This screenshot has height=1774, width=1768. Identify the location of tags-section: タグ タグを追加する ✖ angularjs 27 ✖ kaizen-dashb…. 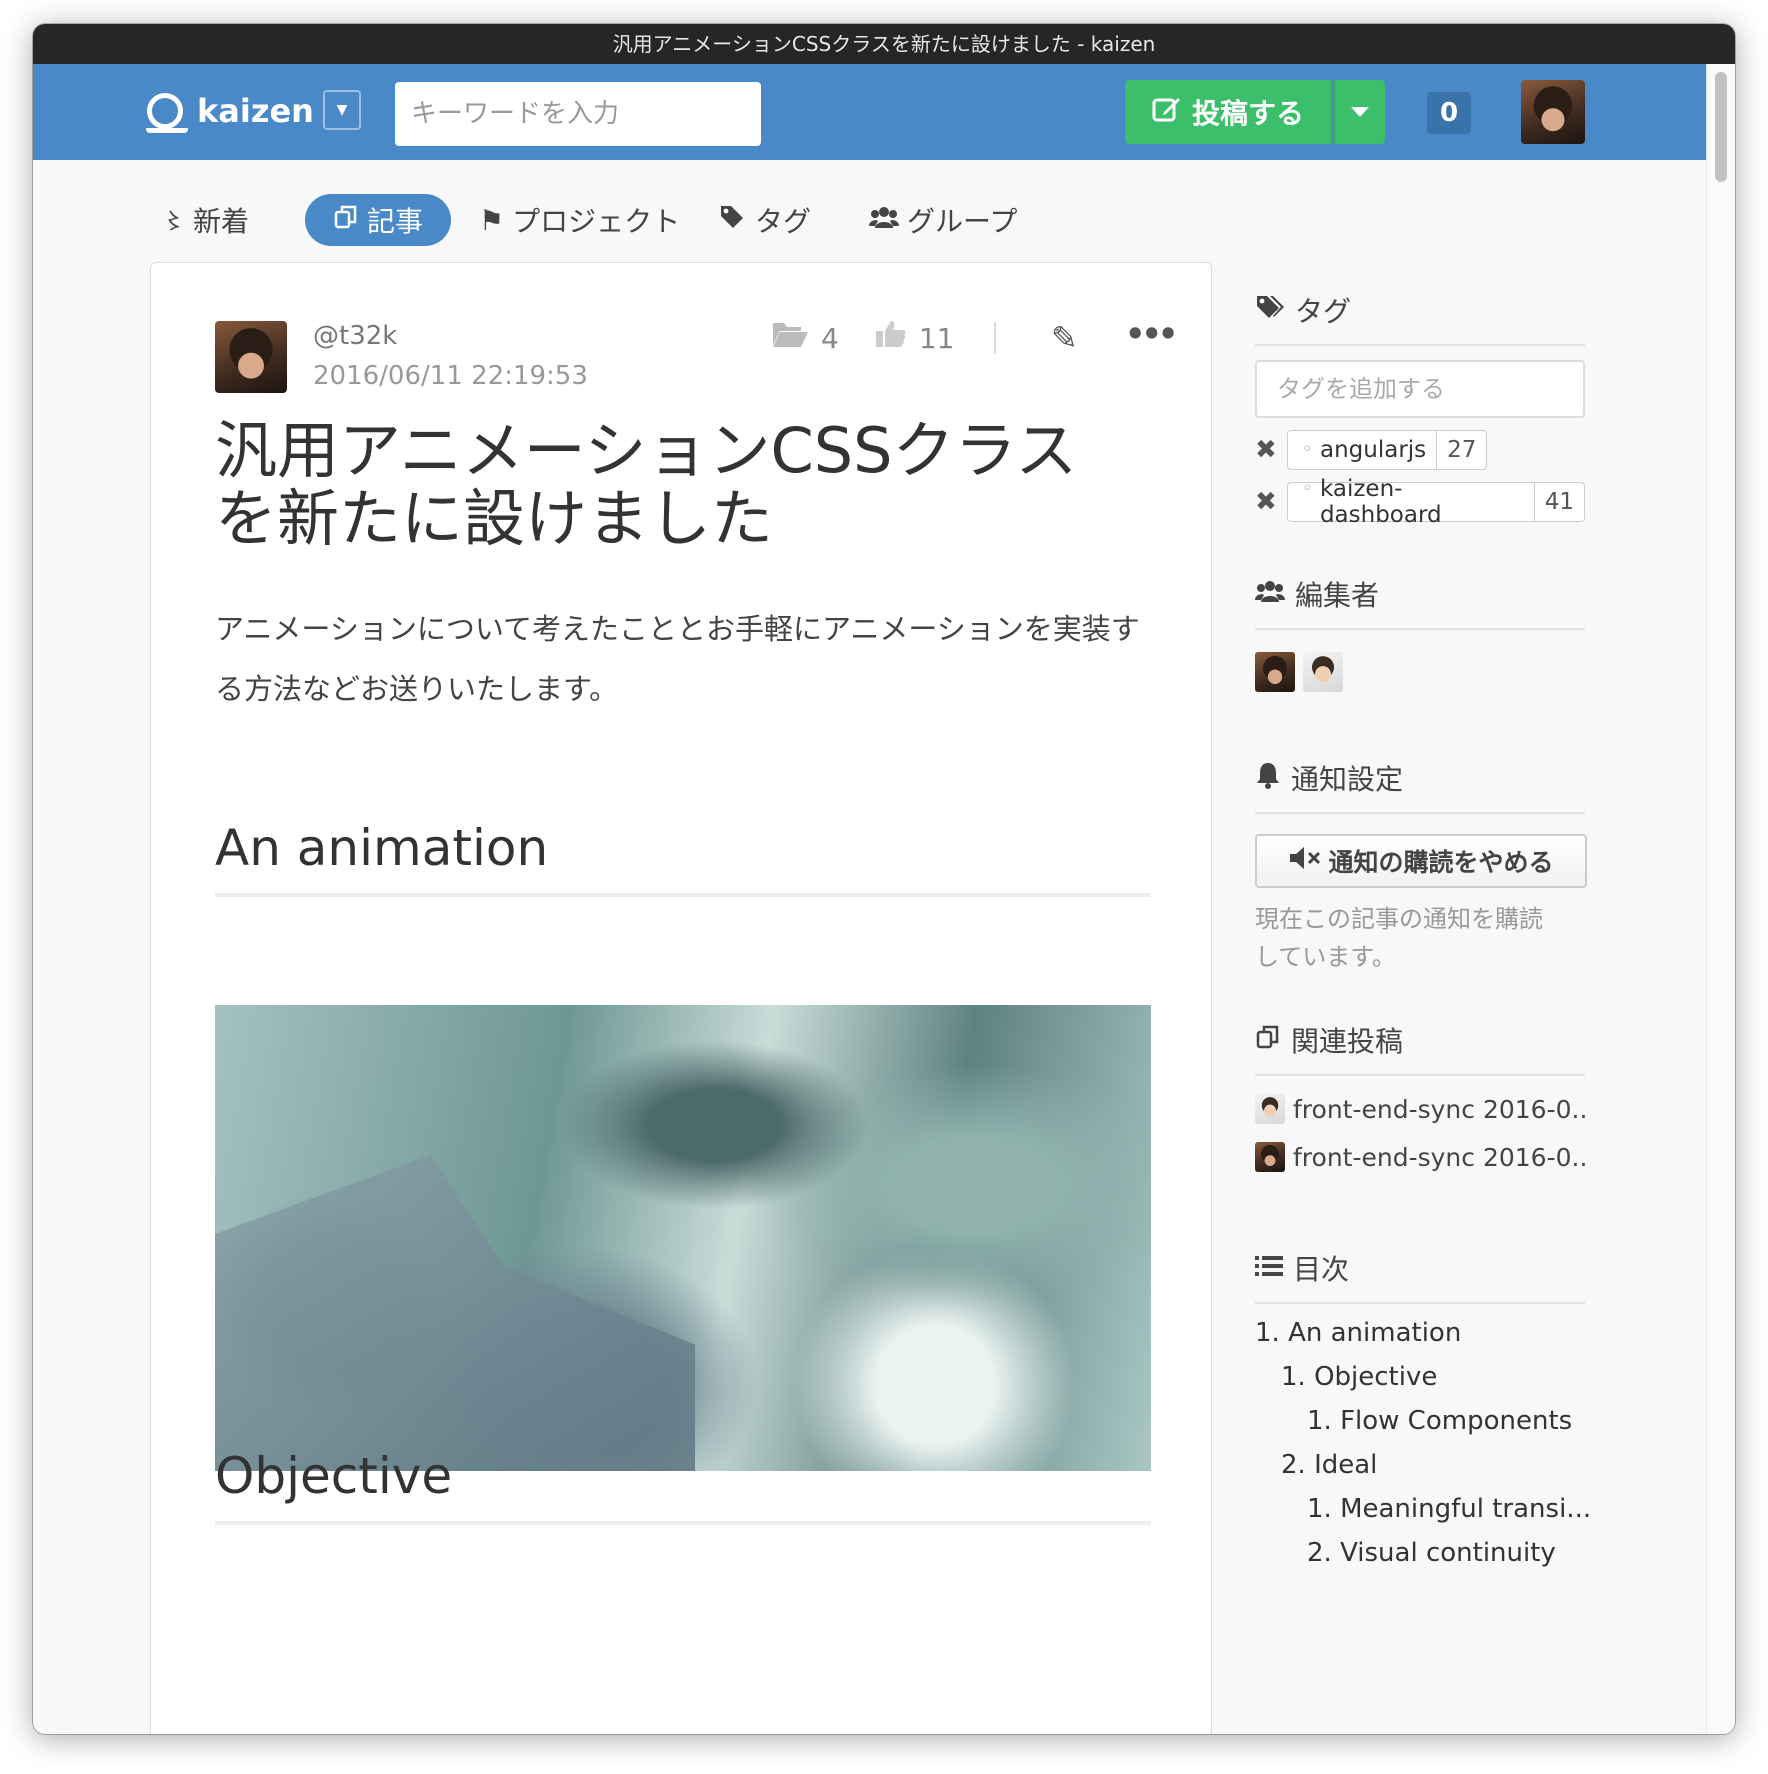
(1420, 409).